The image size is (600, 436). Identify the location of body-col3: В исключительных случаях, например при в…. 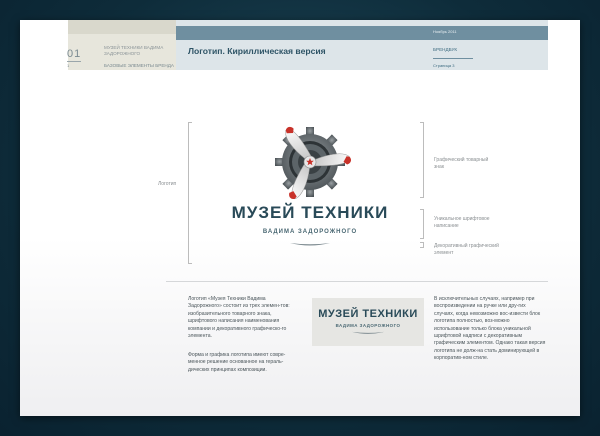
(490, 329).